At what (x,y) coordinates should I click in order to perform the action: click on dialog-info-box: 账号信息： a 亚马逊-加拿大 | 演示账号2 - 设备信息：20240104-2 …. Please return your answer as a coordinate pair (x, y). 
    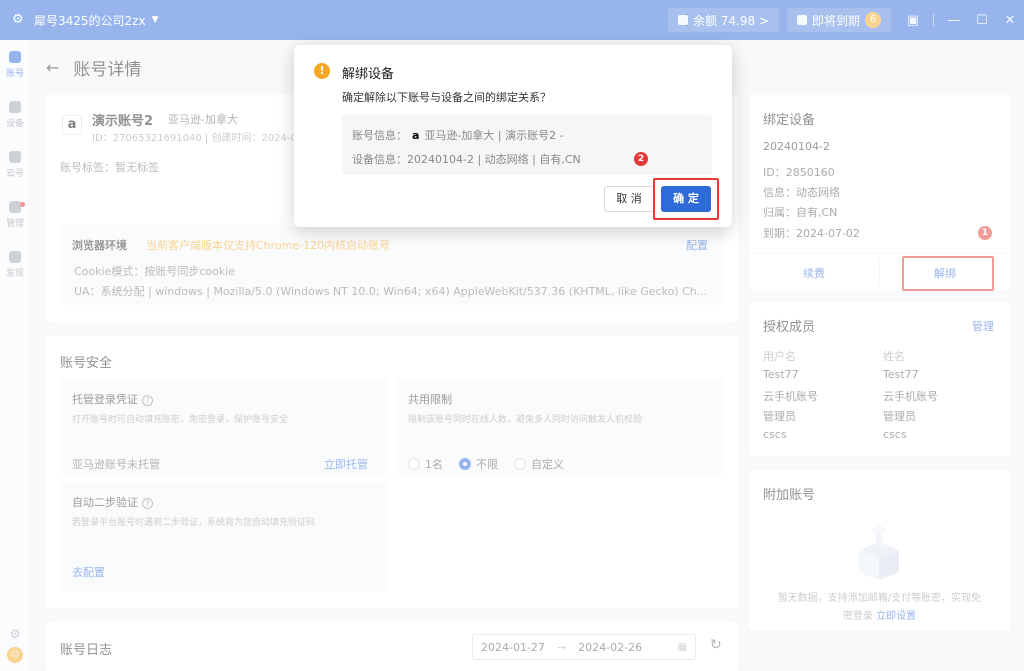
    Looking at the image, I should click on (527, 145).